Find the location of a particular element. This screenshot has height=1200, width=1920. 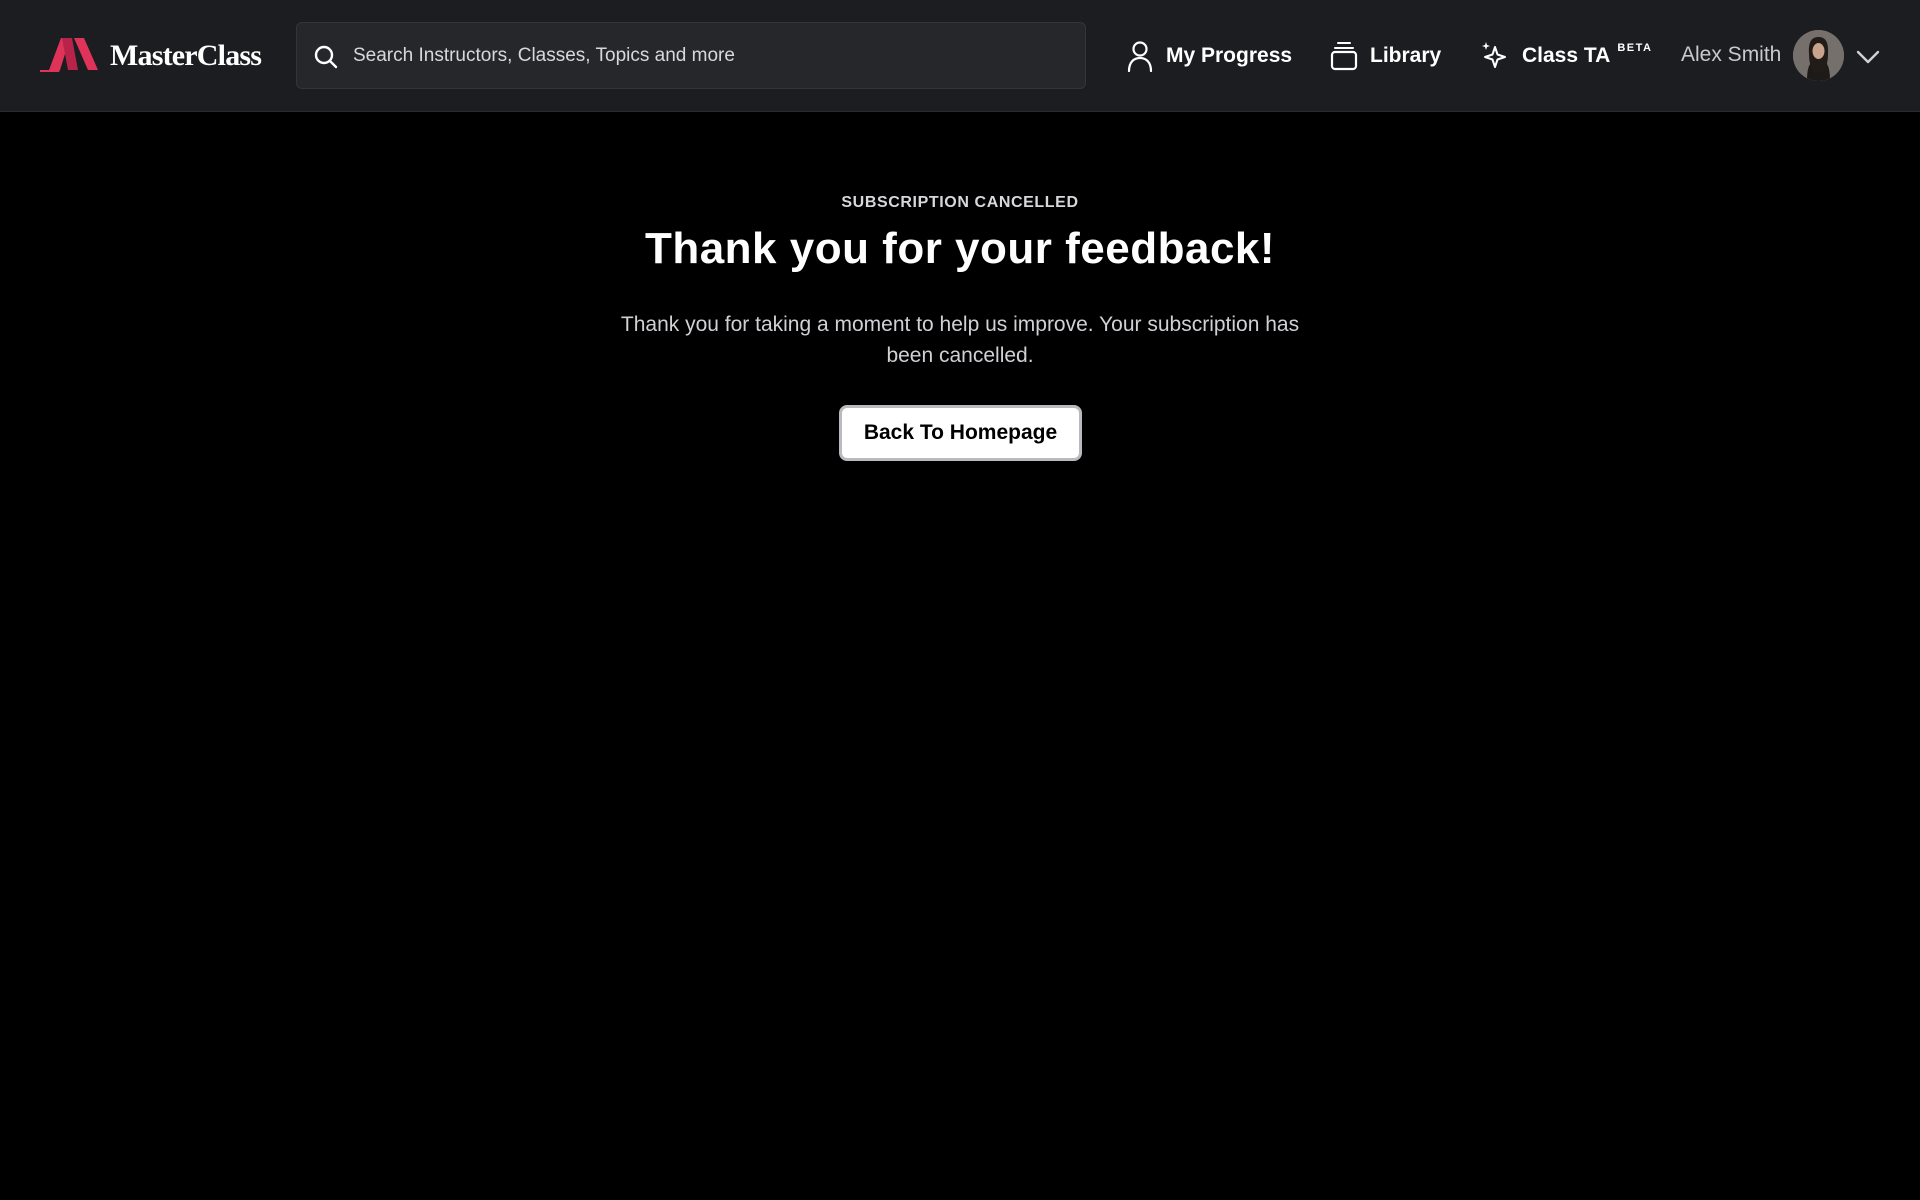

nav-library: Library is located at coordinates (1385, 56).